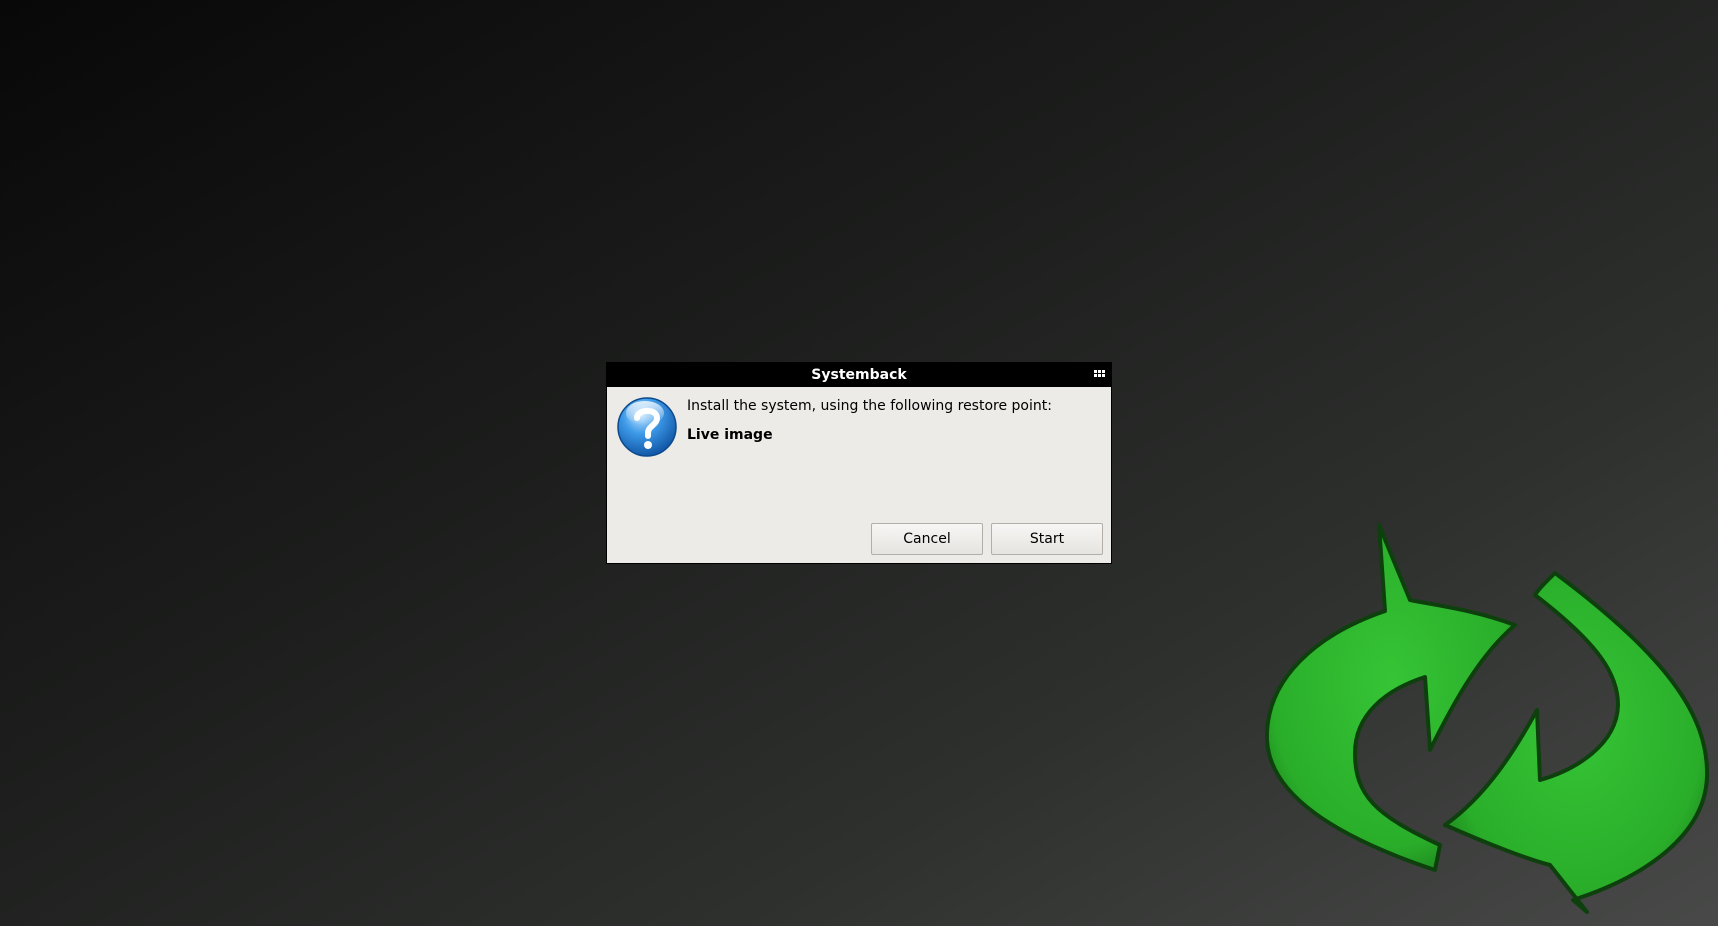  I want to click on dialog-title: Systemback, so click(859, 375).